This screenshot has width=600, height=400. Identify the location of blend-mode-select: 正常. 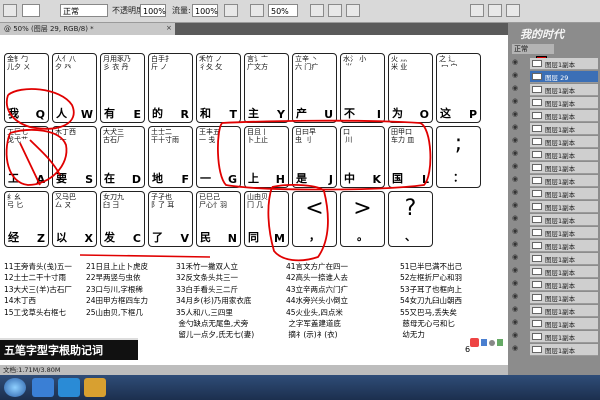
(533, 49).